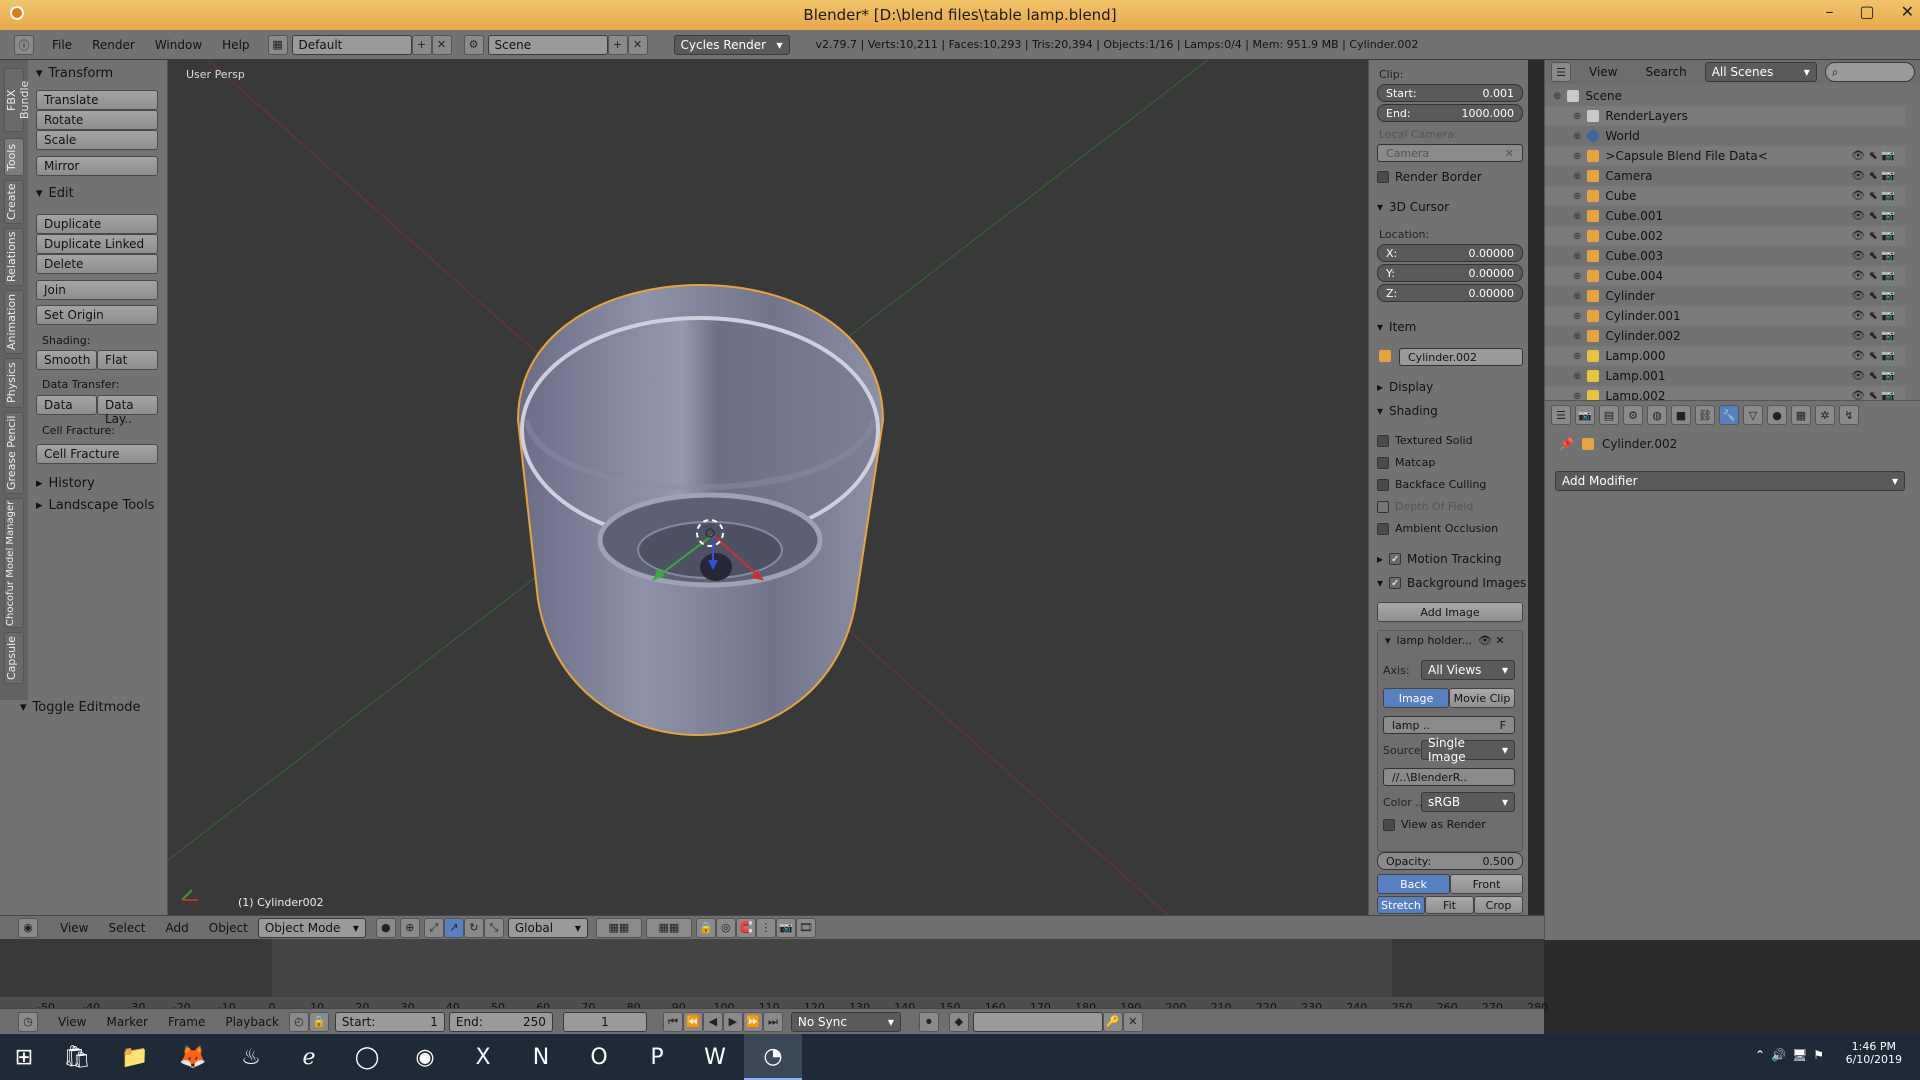 Image resolution: width=1920 pixels, height=1080 pixels. What do you see at coordinates (14, 202) in the screenshot?
I see `tab-create: Create` at bounding box center [14, 202].